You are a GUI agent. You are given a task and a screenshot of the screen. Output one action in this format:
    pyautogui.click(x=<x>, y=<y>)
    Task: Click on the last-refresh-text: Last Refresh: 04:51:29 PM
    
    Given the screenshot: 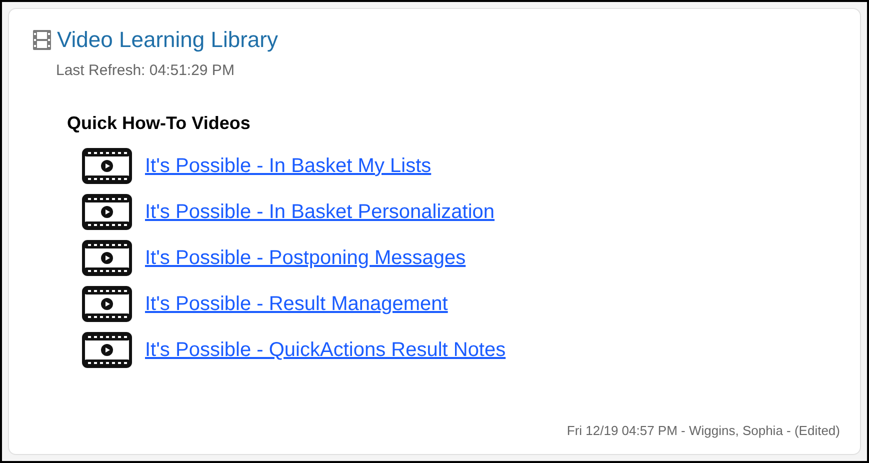 What is the action you would take?
    pyautogui.click(x=144, y=70)
    